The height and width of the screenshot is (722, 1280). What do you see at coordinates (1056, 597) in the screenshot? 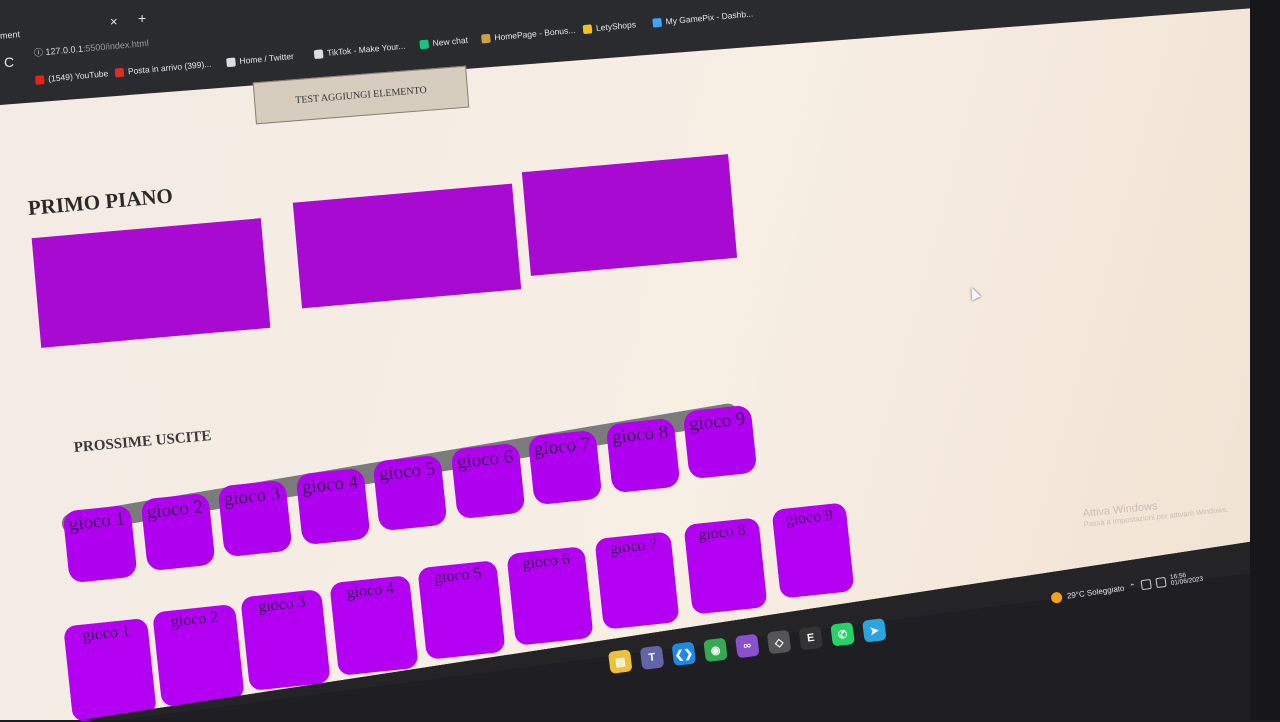
I see `weather-sun-icon` at bounding box center [1056, 597].